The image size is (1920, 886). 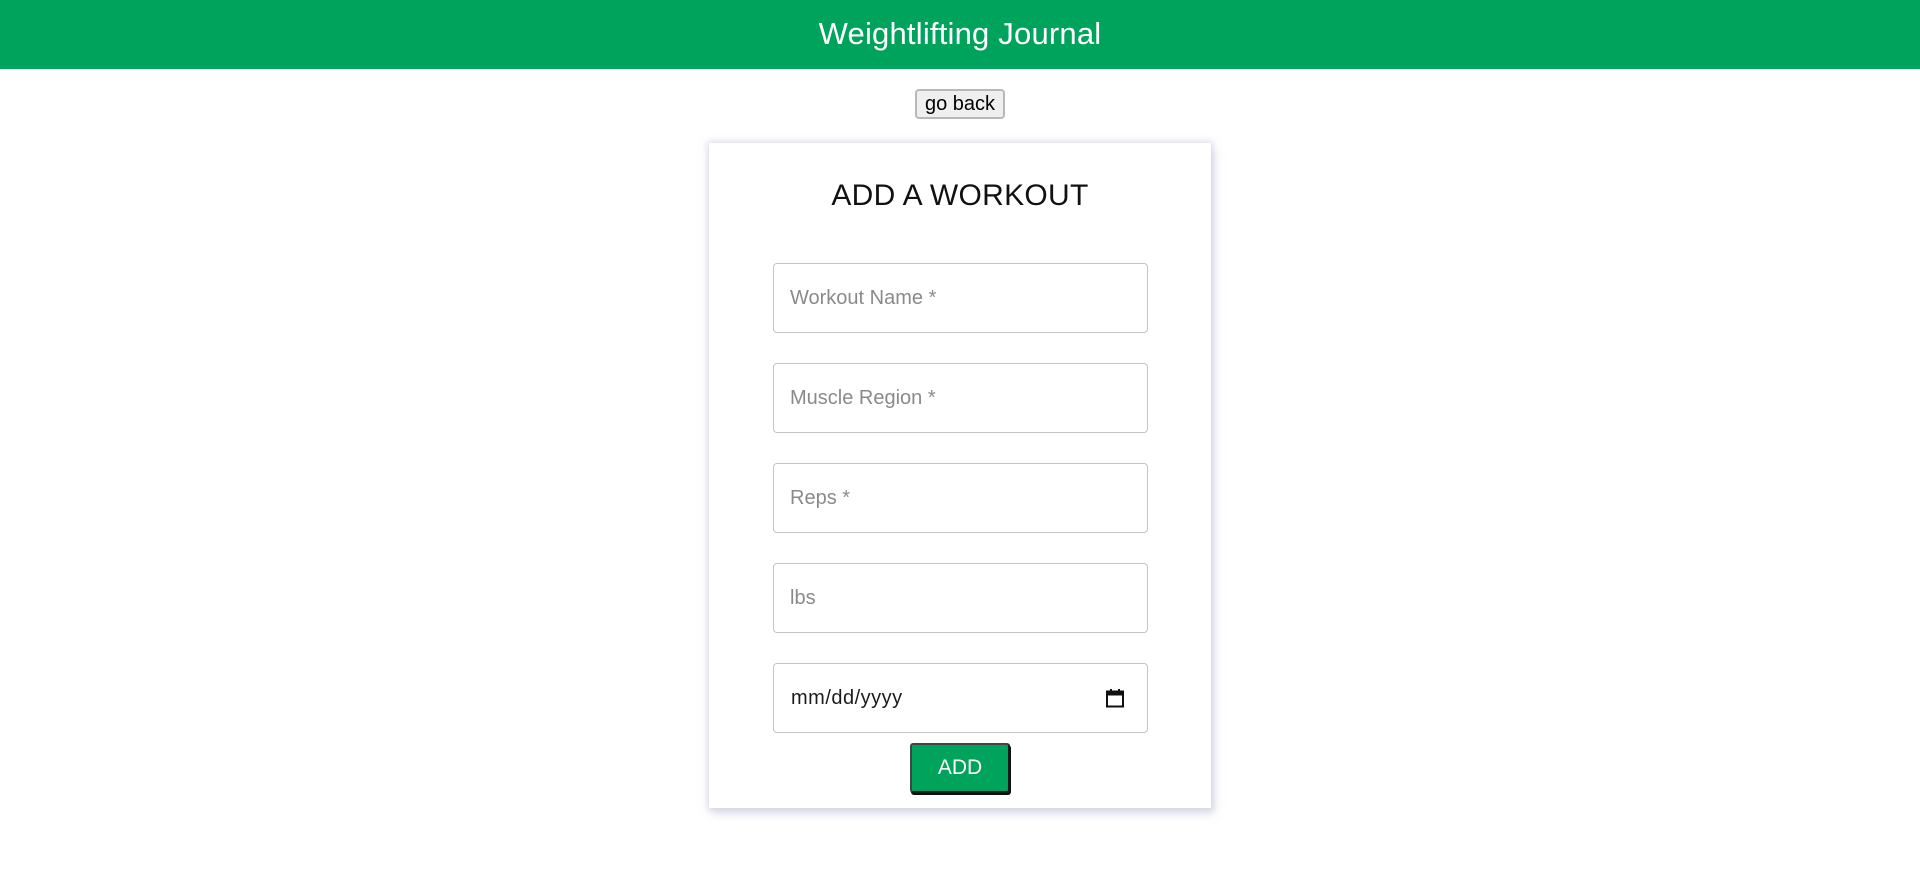 I want to click on lbs-input, so click(x=960, y=598).